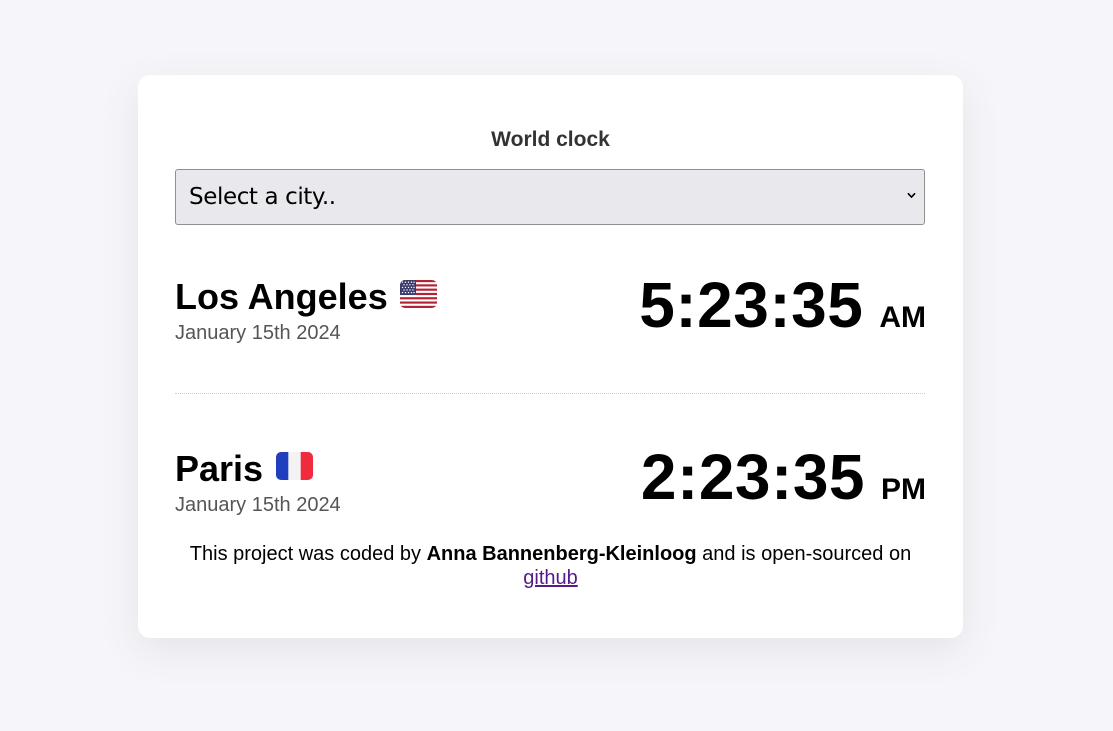 Image resolution: width=1113 pixels, height=731 pixels. I want to click on city-time: 5:23:35 AM, so click(782, 305).